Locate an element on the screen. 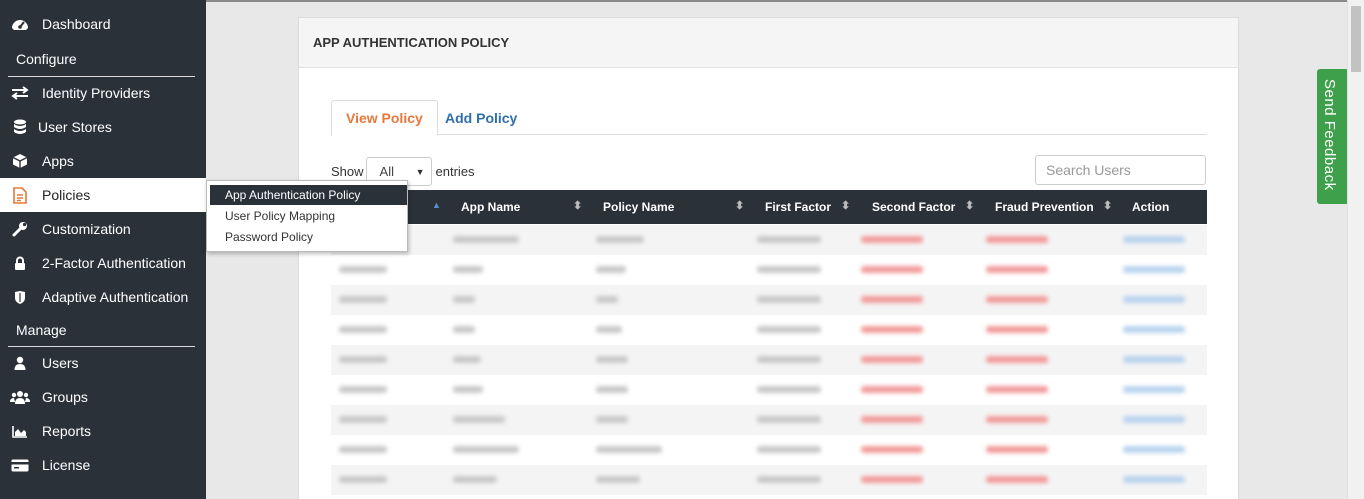 The width and height of the screenshot is (1364, 499). dashboard-icon is located at coordinates (20, 24).